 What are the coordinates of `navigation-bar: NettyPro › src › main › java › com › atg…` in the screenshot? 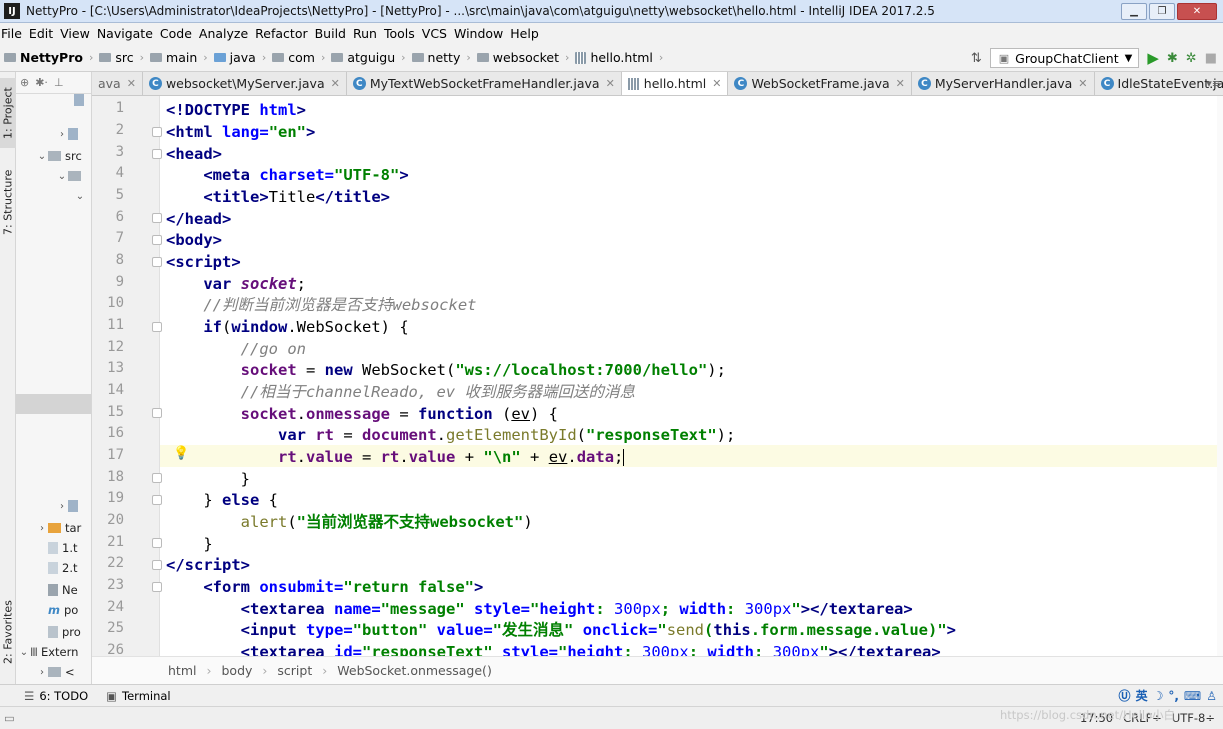 It's located at (611, 58).